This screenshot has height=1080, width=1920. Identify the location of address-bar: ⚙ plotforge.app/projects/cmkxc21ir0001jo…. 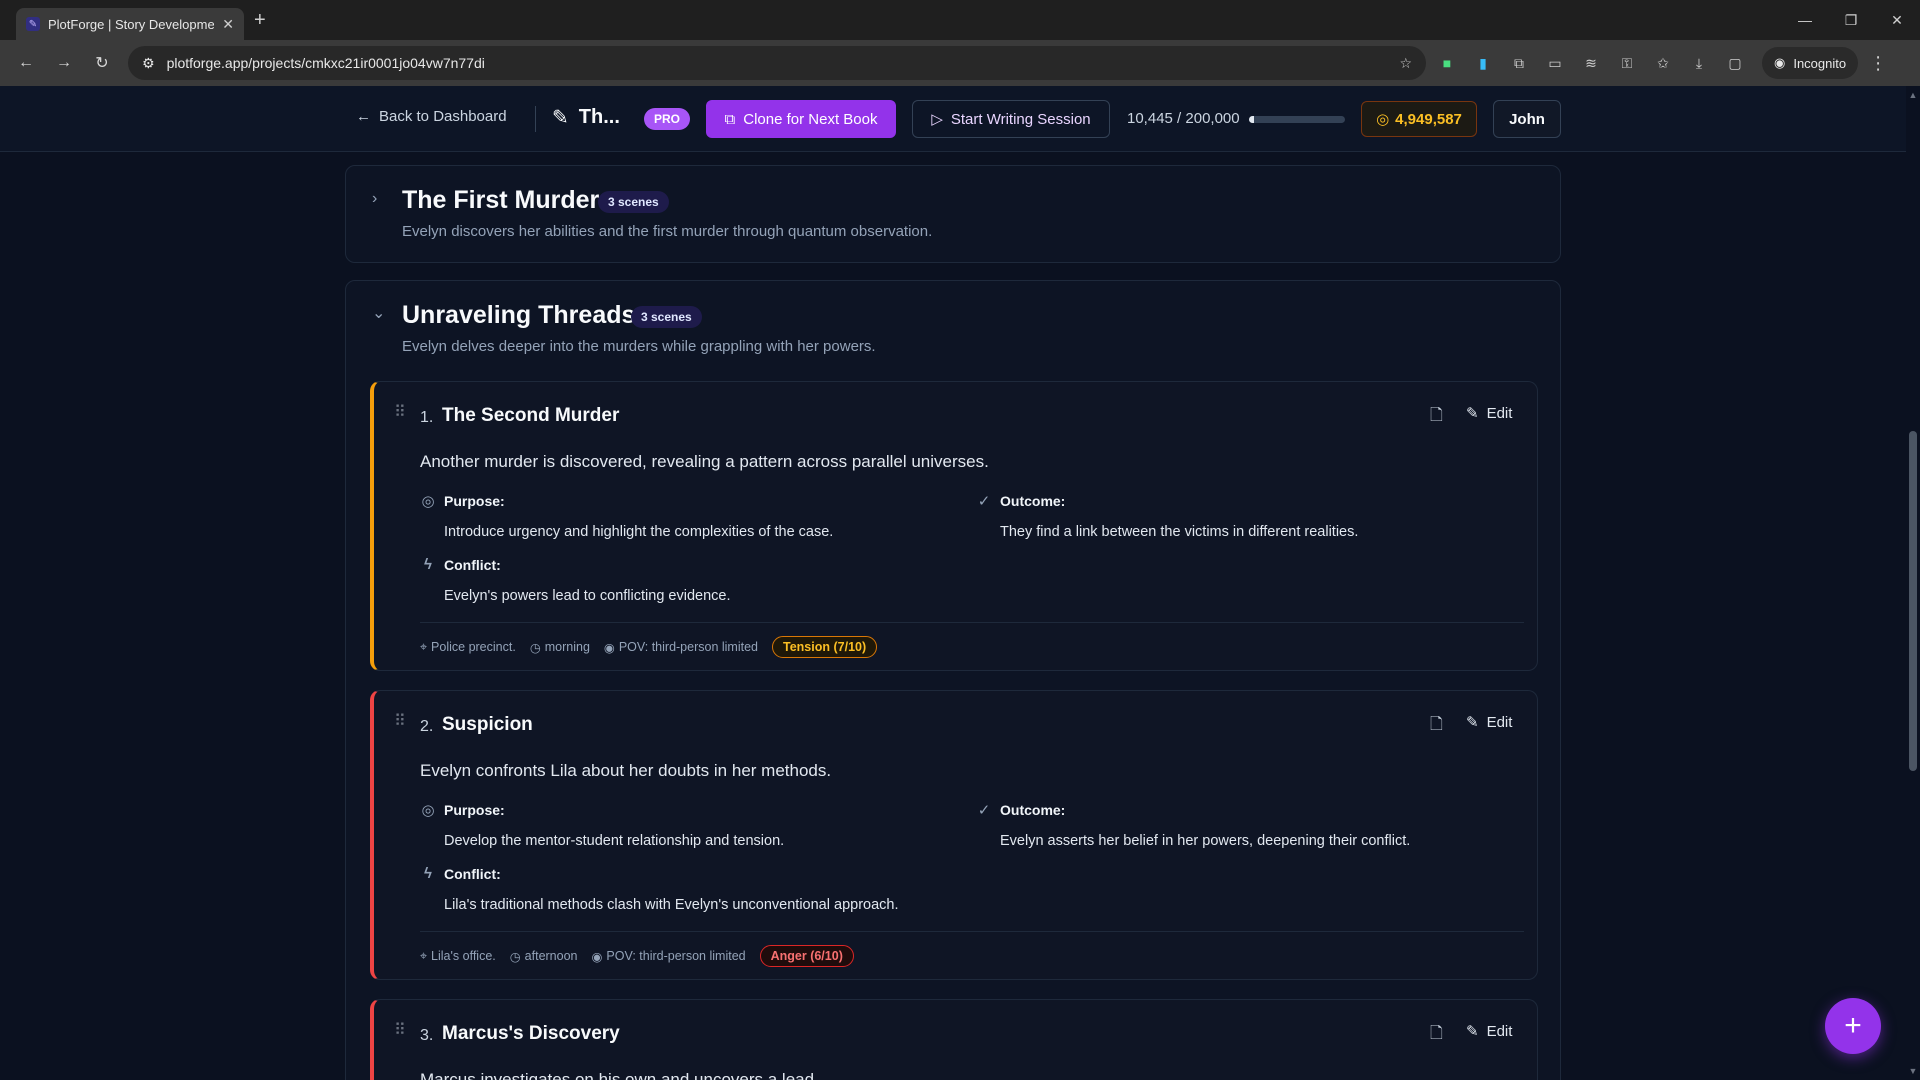
(777, 63).